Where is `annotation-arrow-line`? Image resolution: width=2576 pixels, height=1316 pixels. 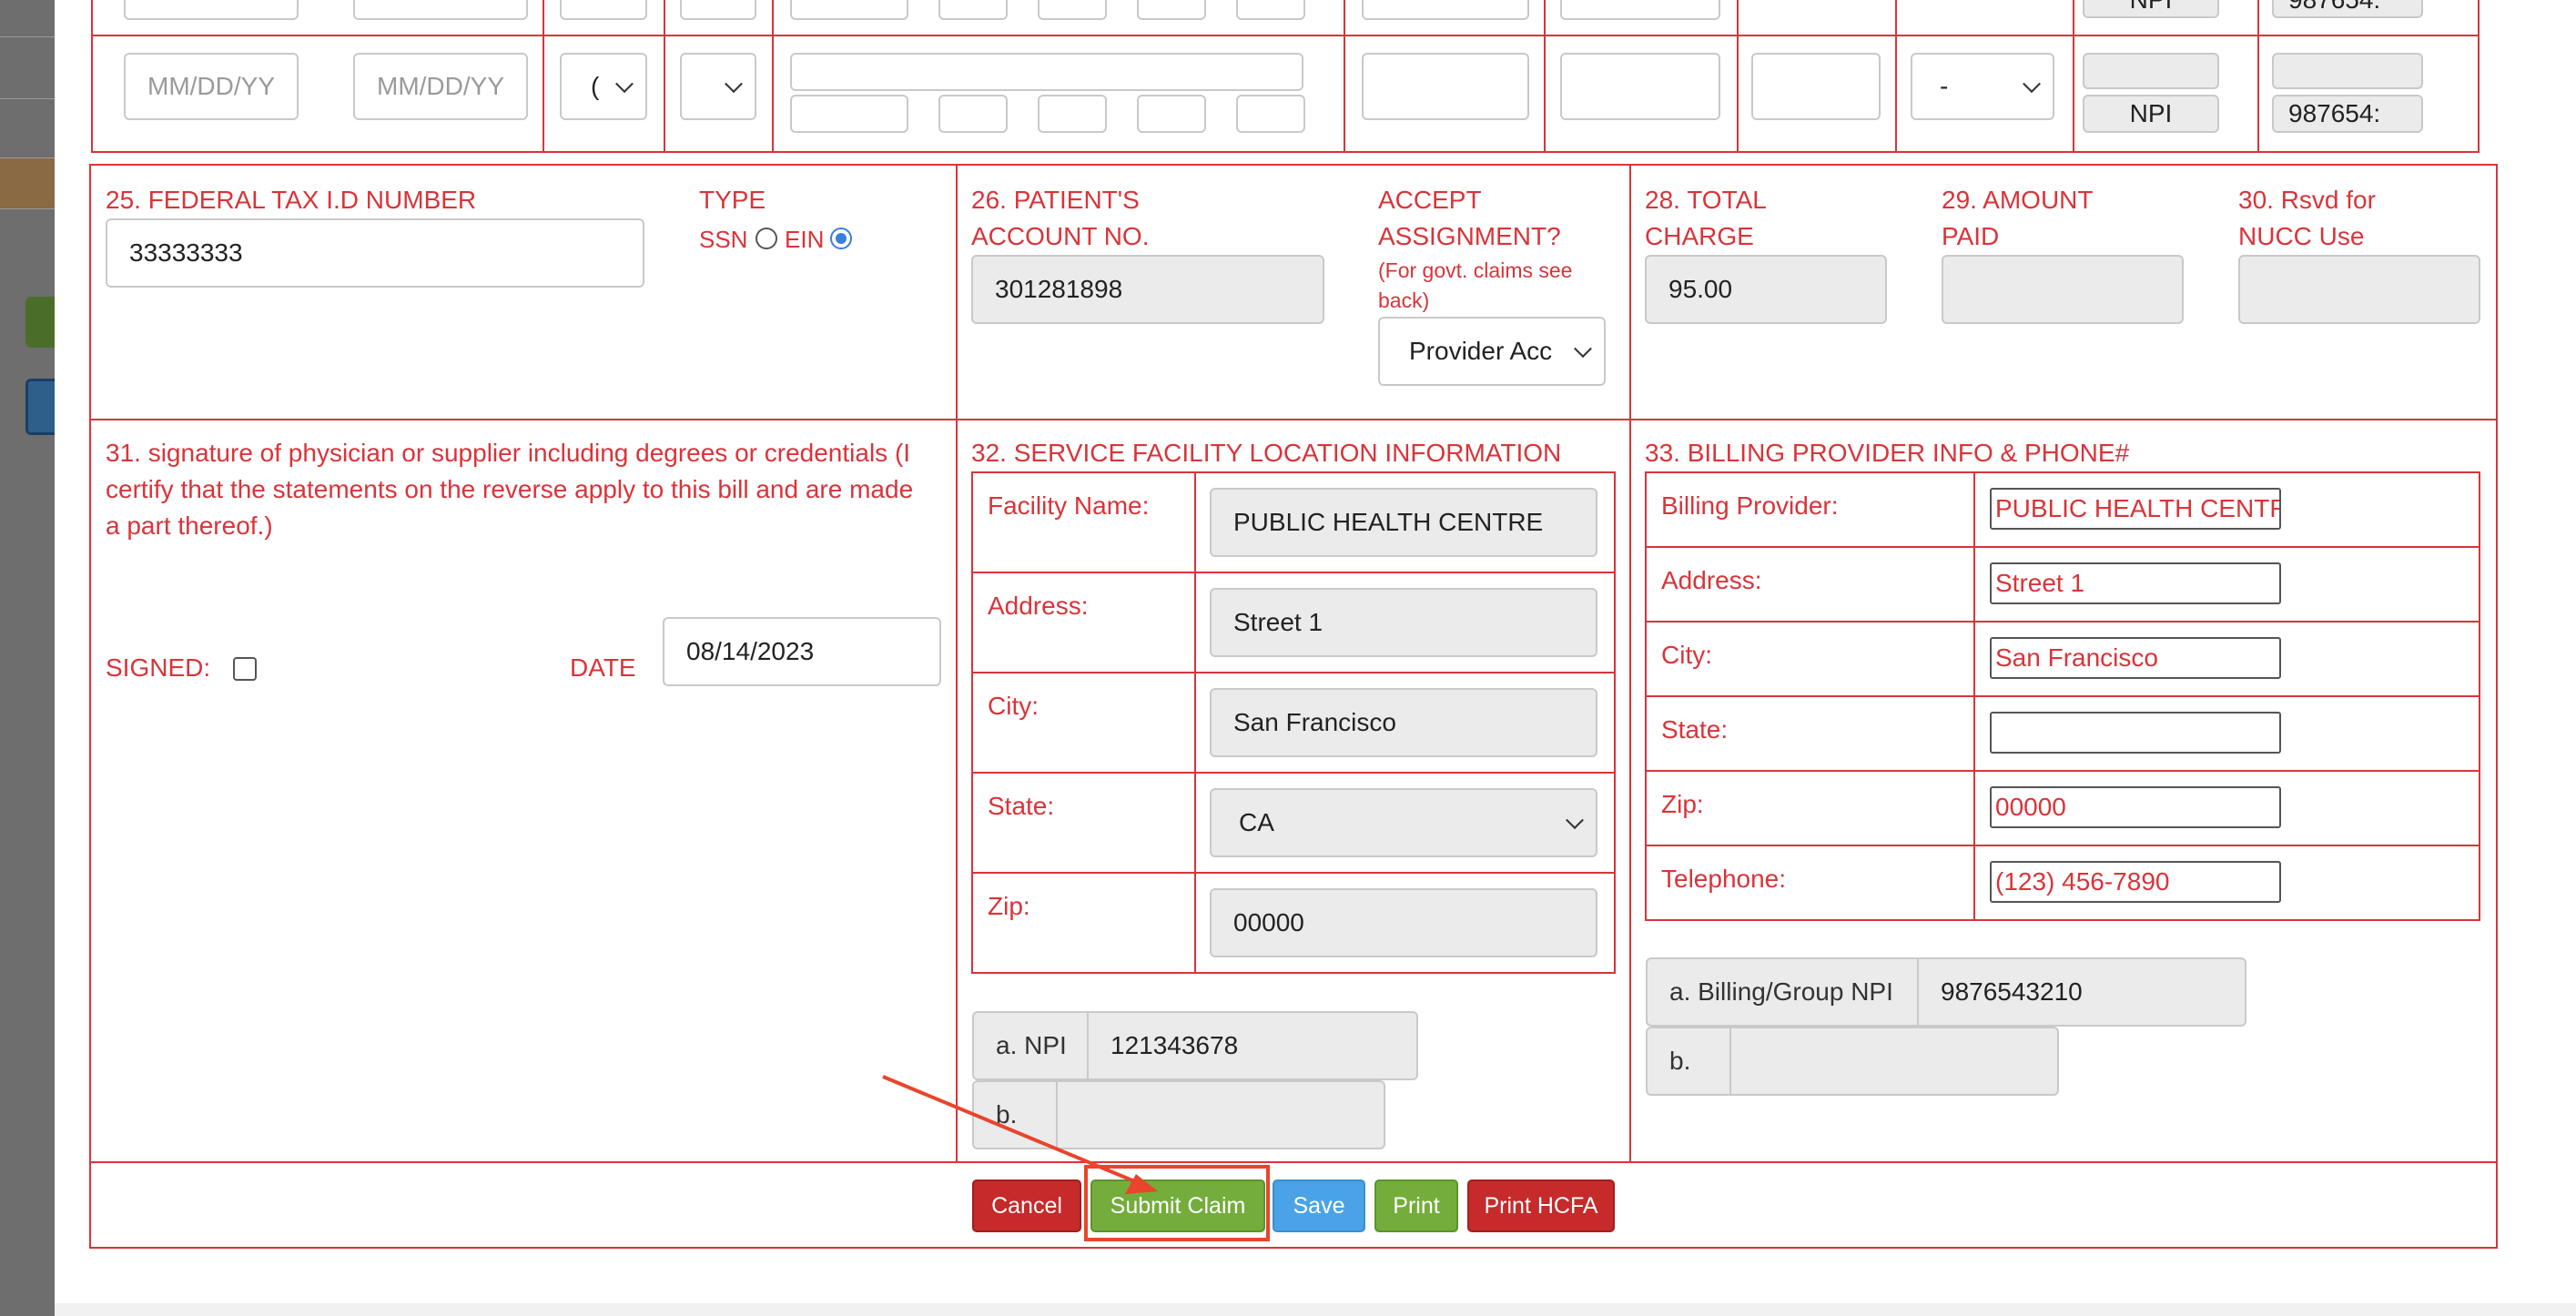
annotation-arrow-line is located at coordinates (1013, 1131).